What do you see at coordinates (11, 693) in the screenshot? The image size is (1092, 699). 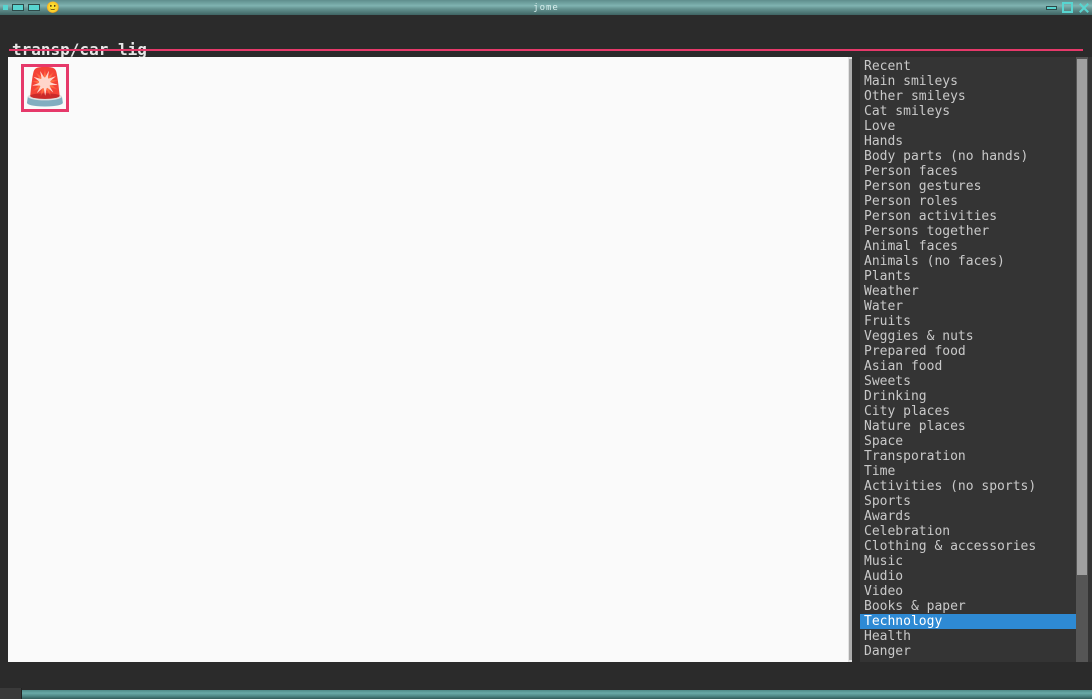 I see `taskbar-window-item` at bounding box center [11, 693].